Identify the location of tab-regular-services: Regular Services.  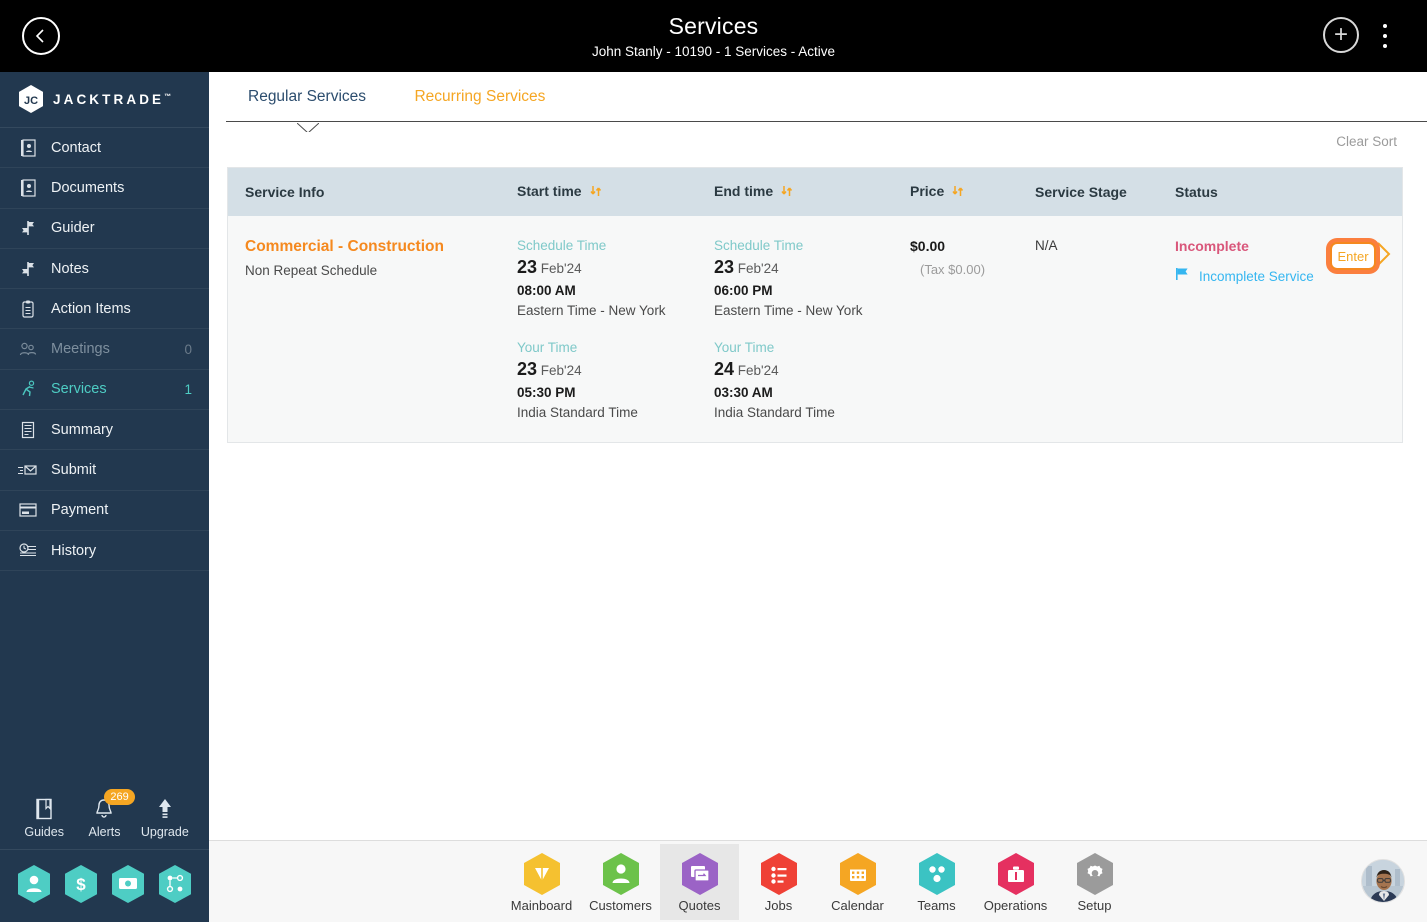
(307, 96).